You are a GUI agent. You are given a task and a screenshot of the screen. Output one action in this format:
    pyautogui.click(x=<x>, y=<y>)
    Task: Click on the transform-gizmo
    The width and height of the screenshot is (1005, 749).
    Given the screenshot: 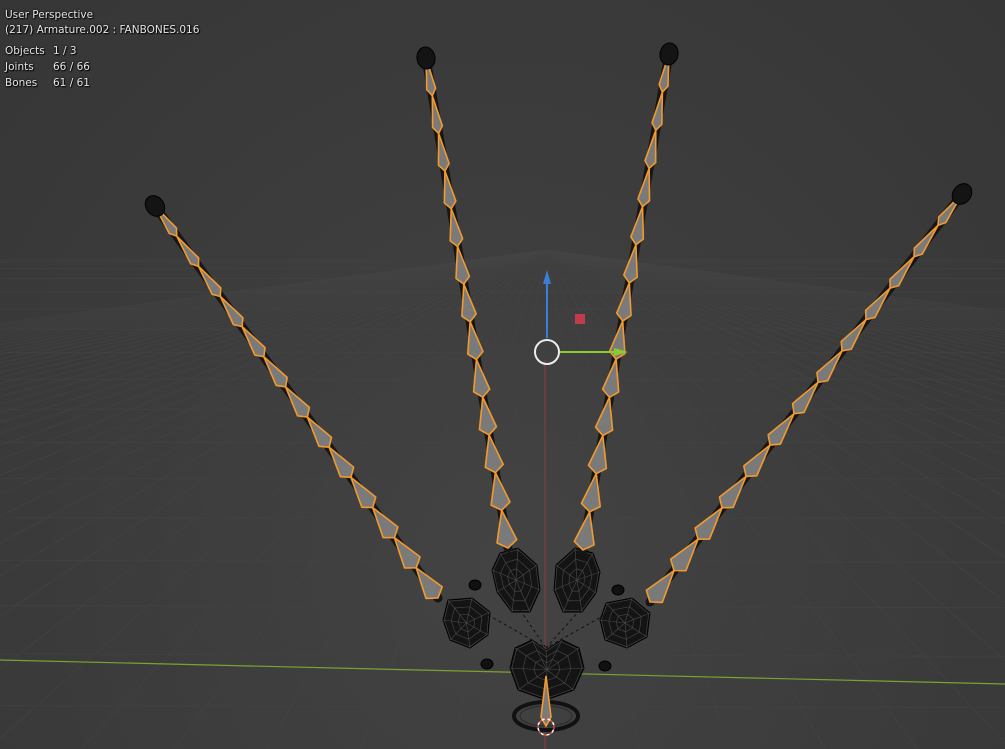 What is the action you would take?
    pyautogui.click(x=581, y=317)
    